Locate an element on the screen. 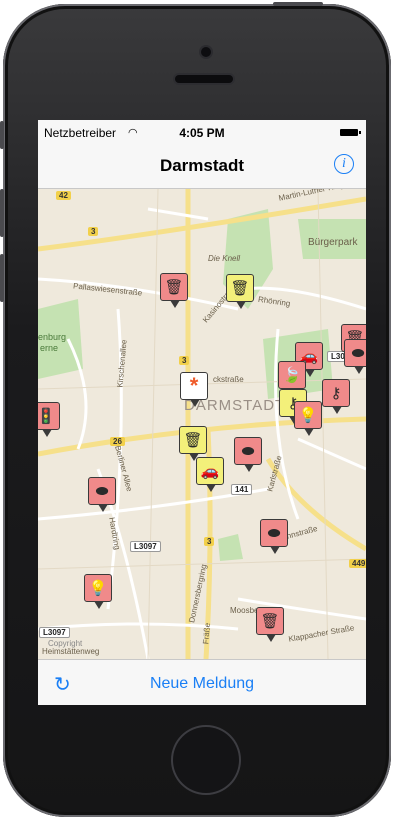 The image size is (397, 821). leaf-icon: 🍃 is located at coordinates (292, 375).